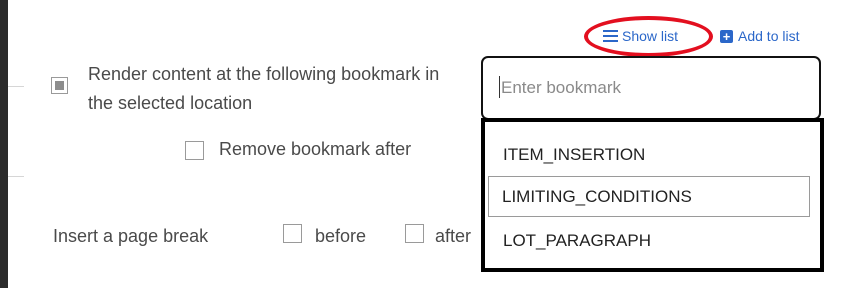 The width and height of the screenshot is (852, 288). Describe the element at coordinates (315, 149) in the screenshot. I see `remove-bookmark-label: Remove bookmark after` at that location.